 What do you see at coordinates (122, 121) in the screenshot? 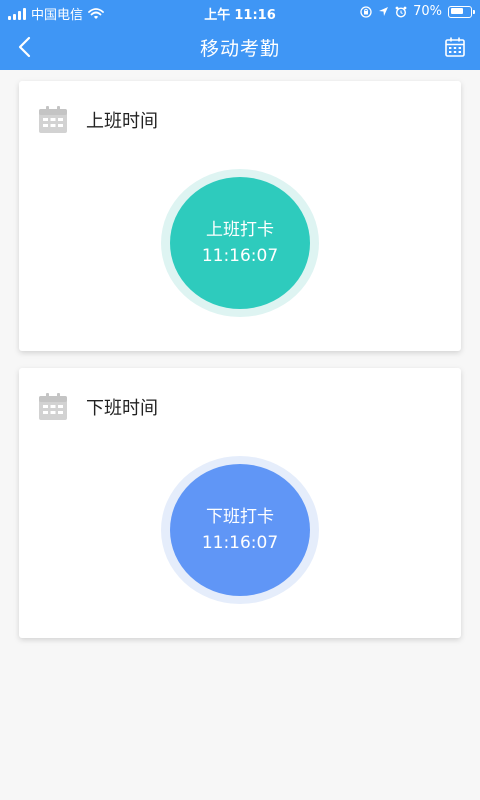
I see `clock-in-title: 上班时间` at bounding box center [122, 121].